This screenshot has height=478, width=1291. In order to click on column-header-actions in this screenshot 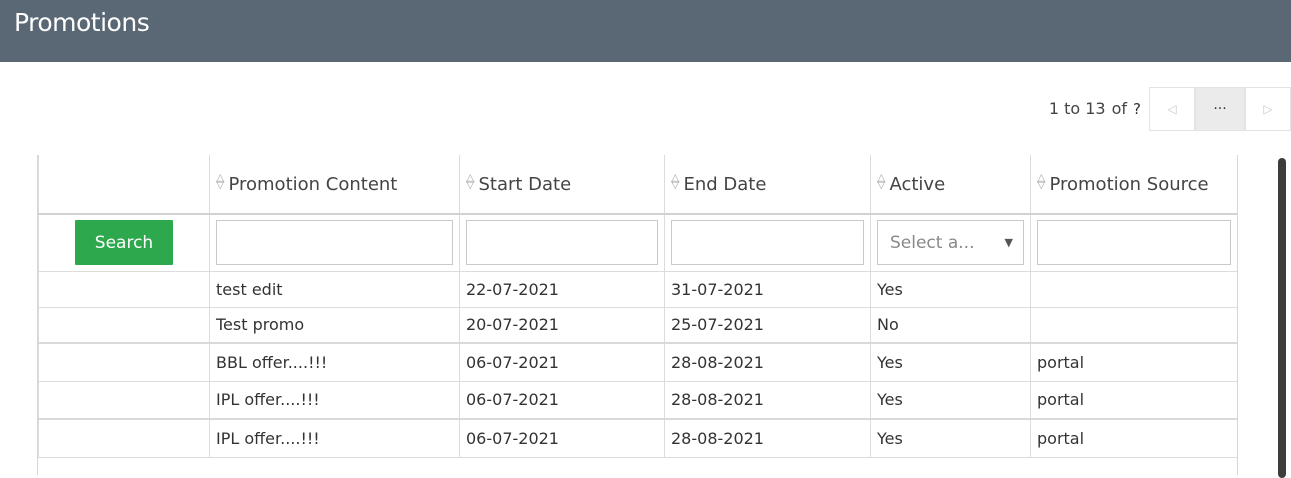, I will do `click(124, 185)`.